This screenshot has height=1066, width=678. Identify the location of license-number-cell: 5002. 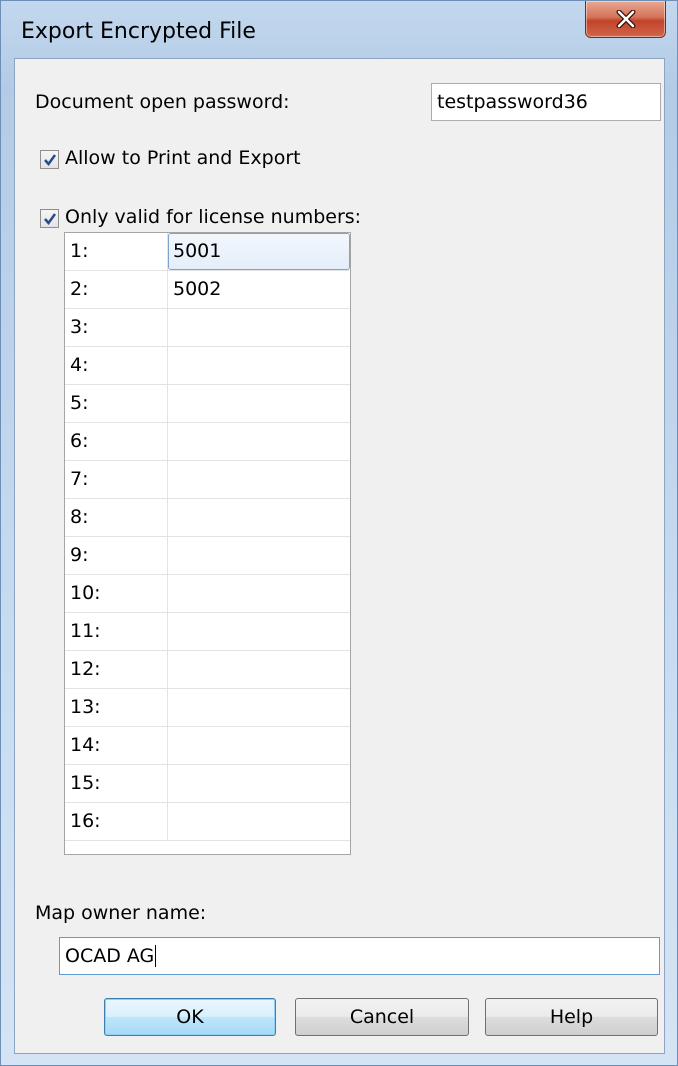
(259, 289).